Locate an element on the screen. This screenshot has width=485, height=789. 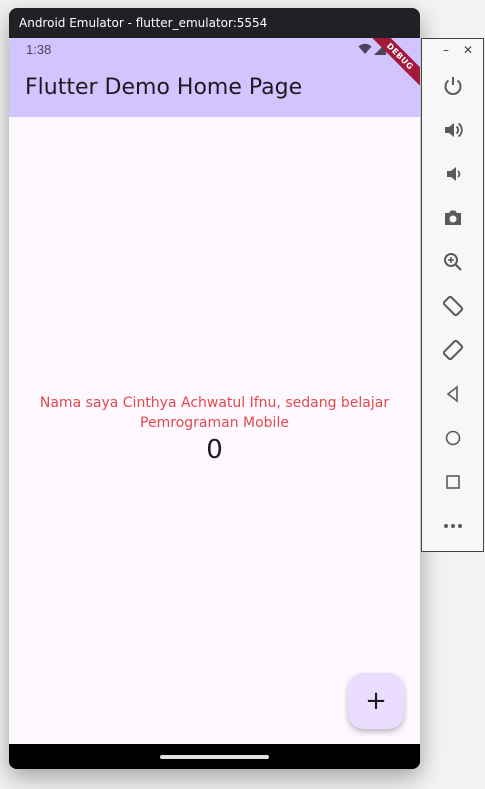
app-bar-title: Flutter Demo Home Page is located at coordinates (164, 87).